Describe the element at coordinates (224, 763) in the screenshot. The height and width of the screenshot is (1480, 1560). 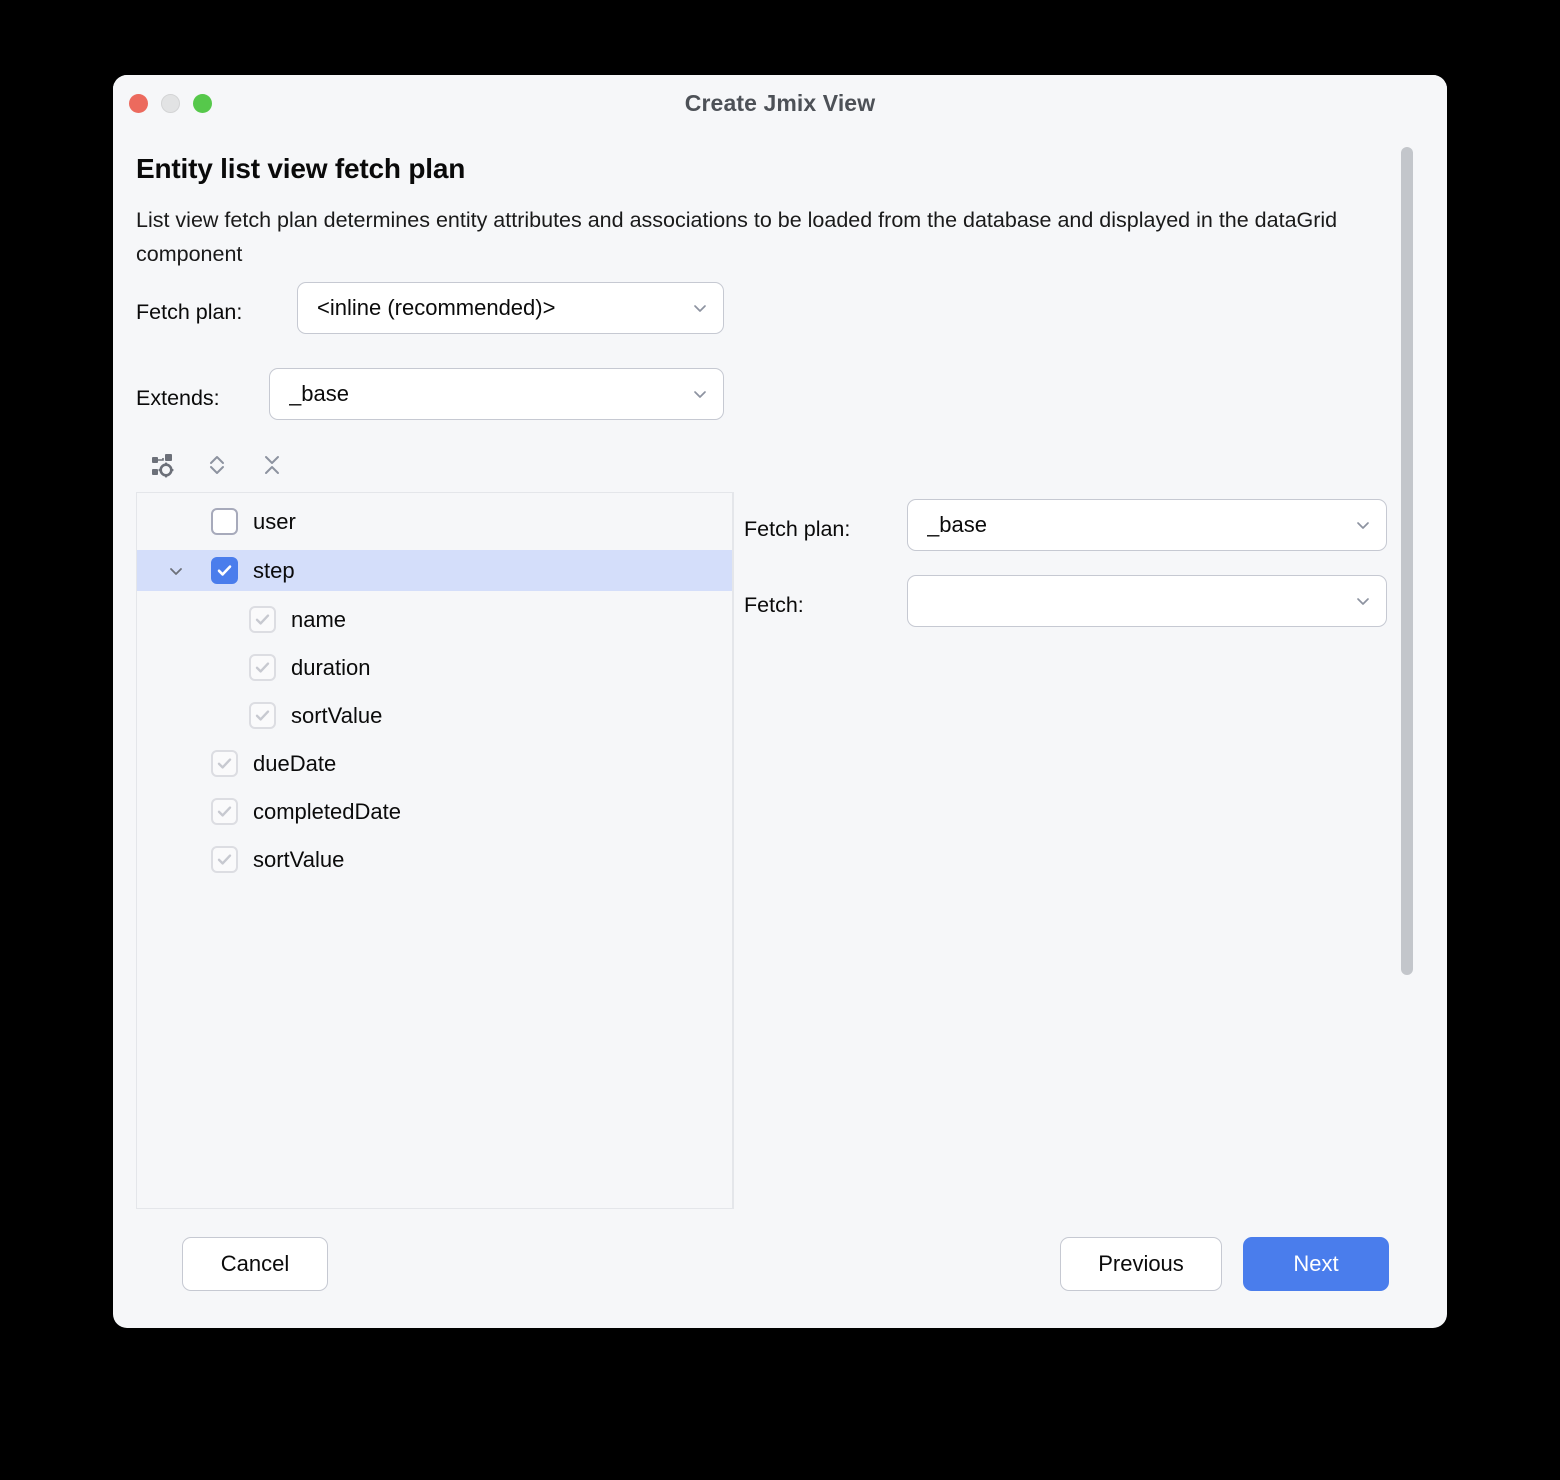
I see `node-checkbox-duedate` at that location.